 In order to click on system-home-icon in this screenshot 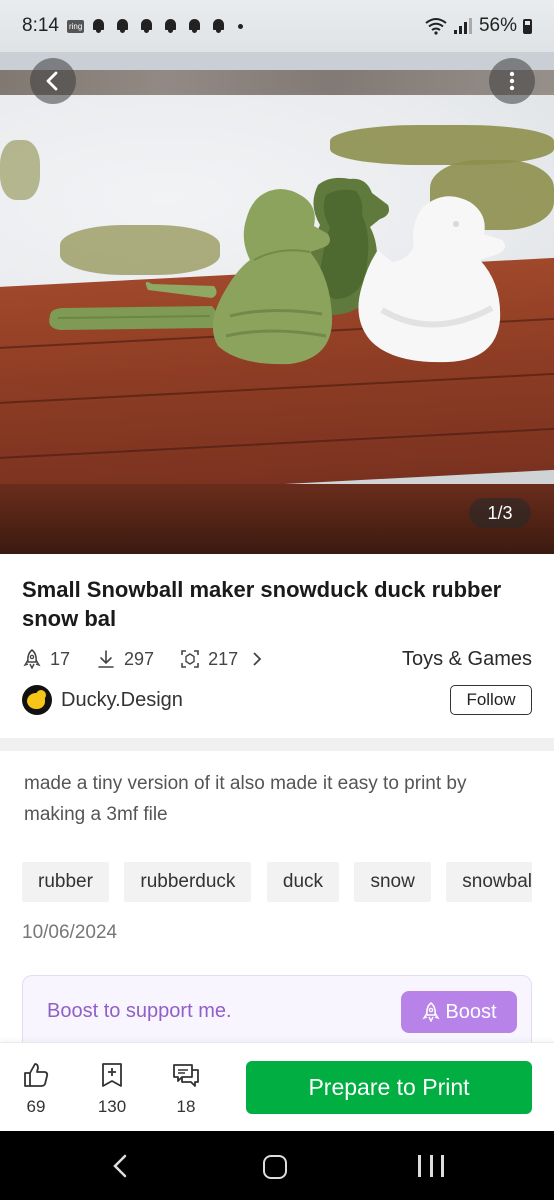, I will do `click(275, 1167)`.